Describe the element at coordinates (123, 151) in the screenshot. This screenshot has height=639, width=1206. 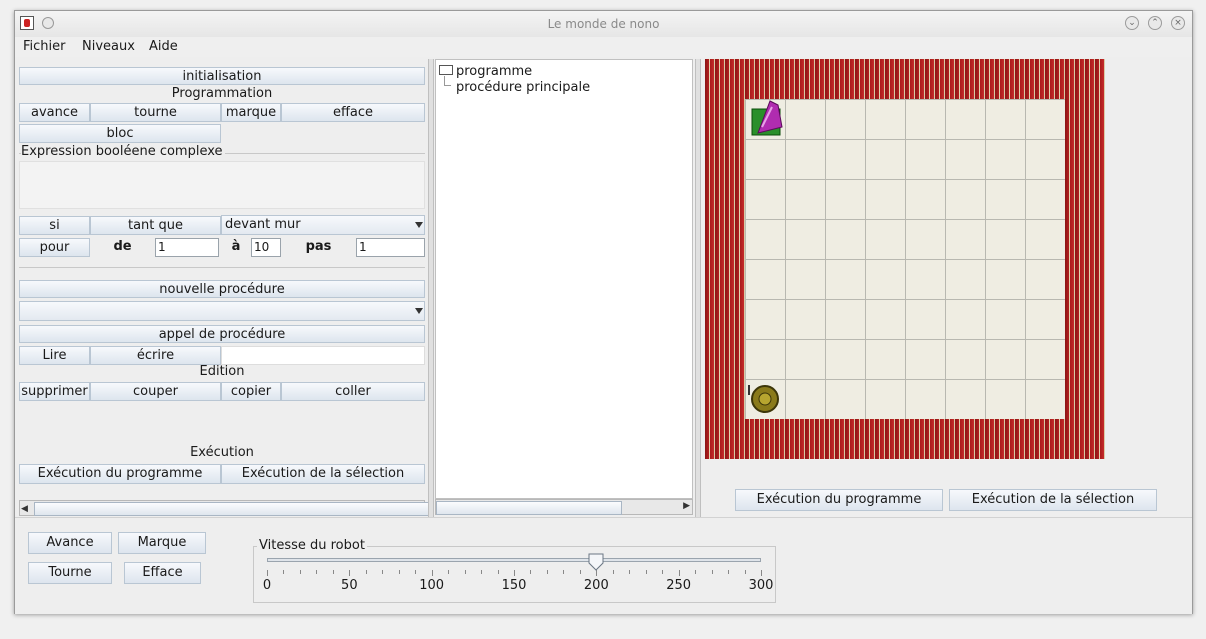
I see `bool-expr-label: Expression booléene complexe` at that location.